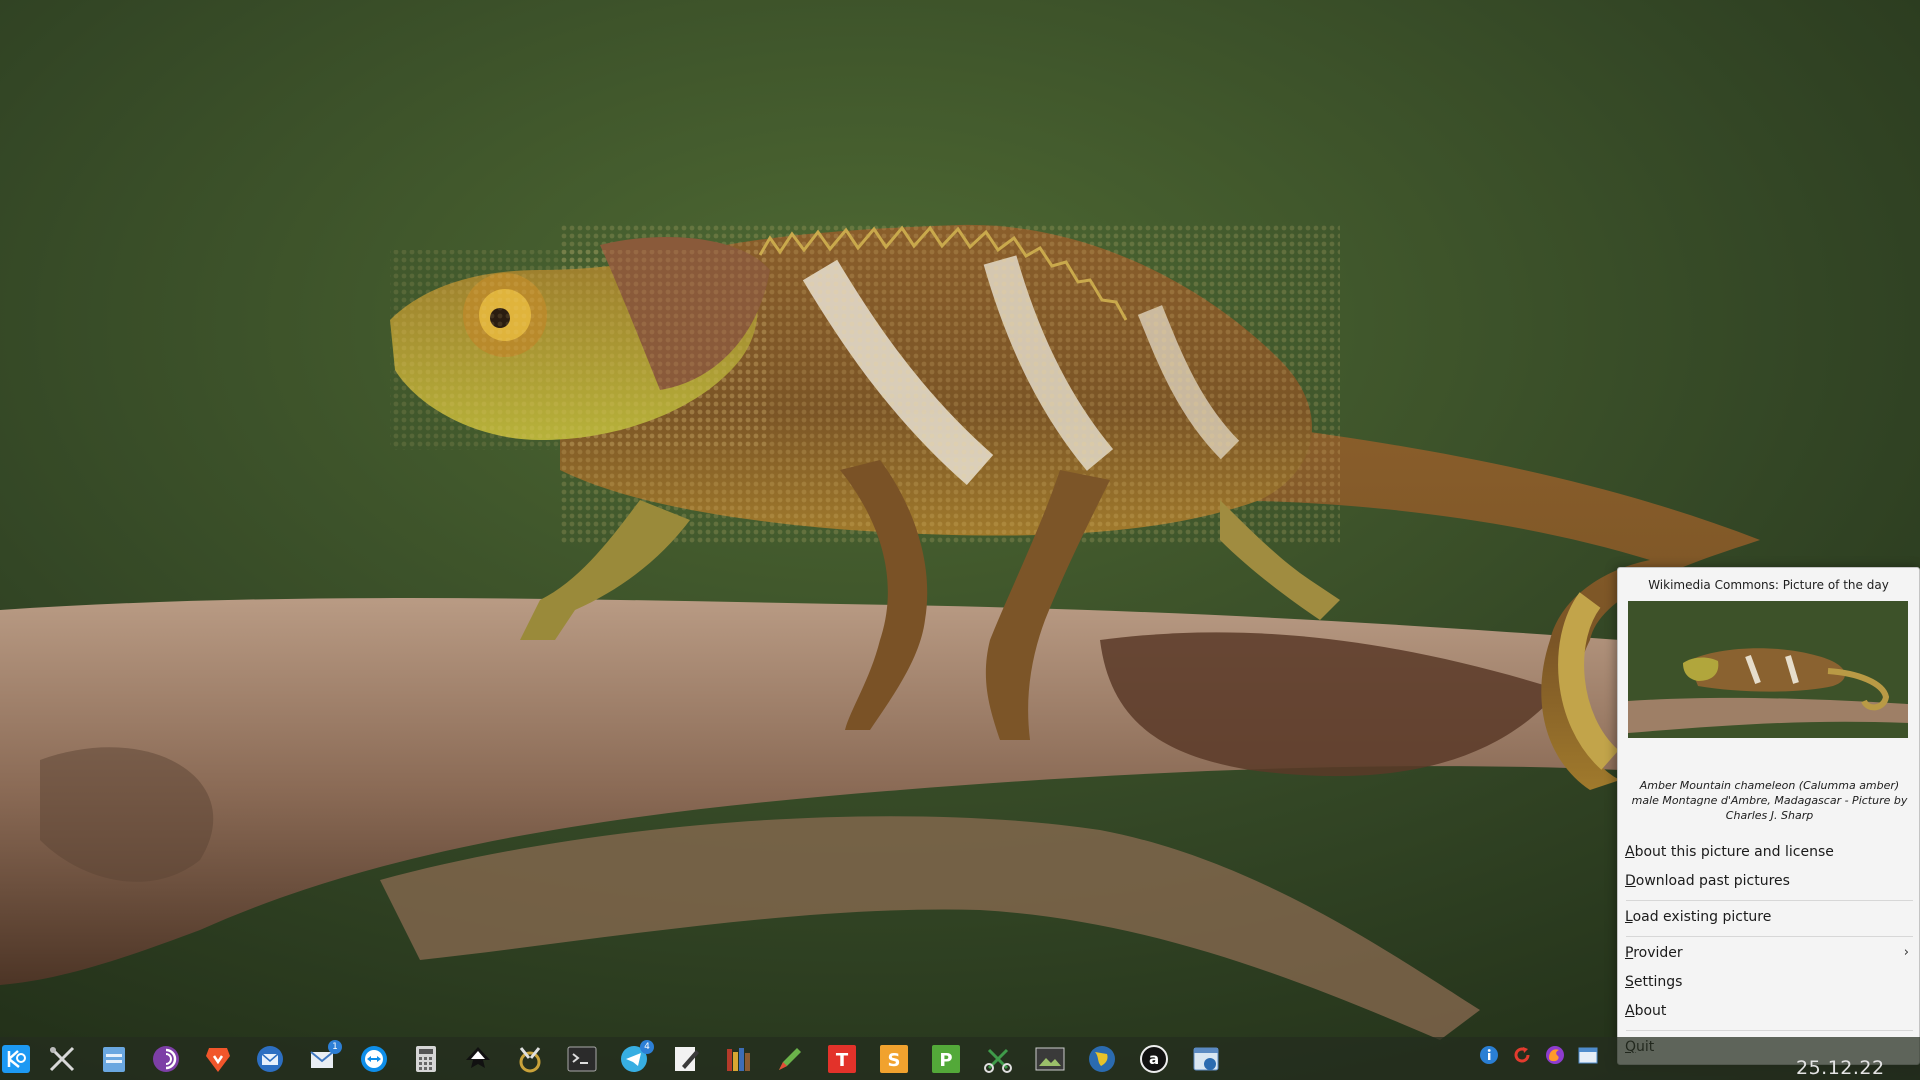 The image size is (1920, 1080). I want to click on menu-mnemonic: S, so click(1629, 982).